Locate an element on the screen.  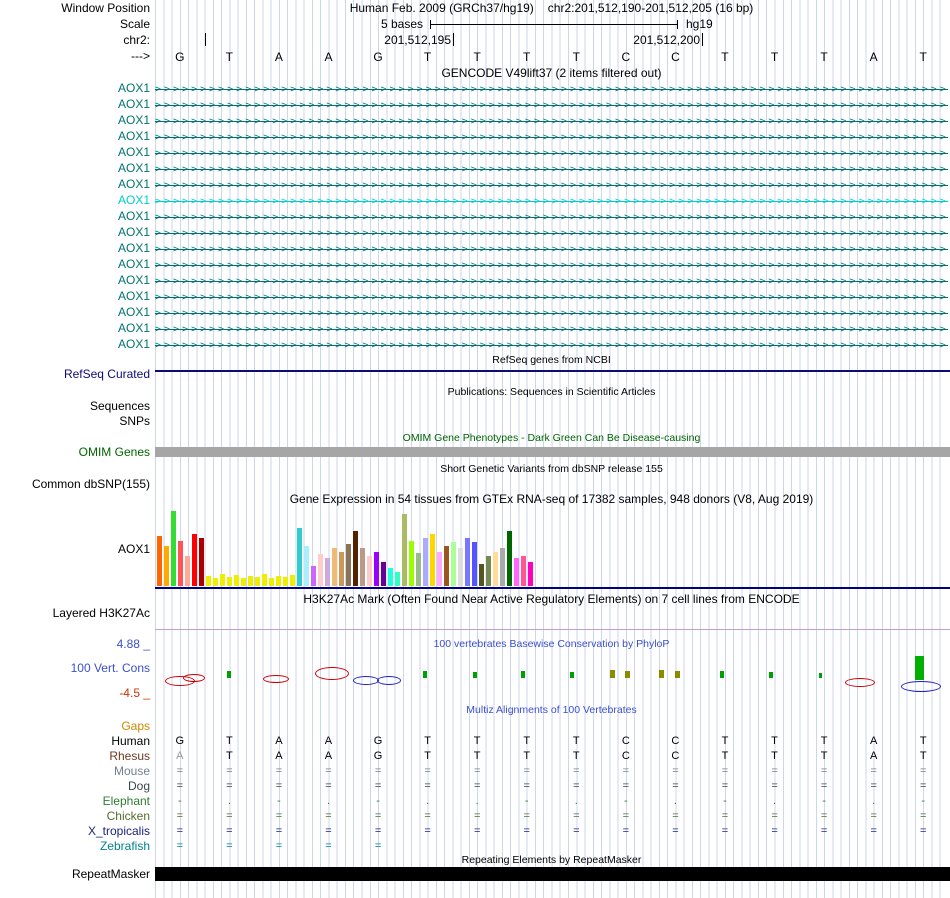
gencode-track-title: GENCODE V49lift37 (2 items filtered out) is located at coordinates (551, 73).